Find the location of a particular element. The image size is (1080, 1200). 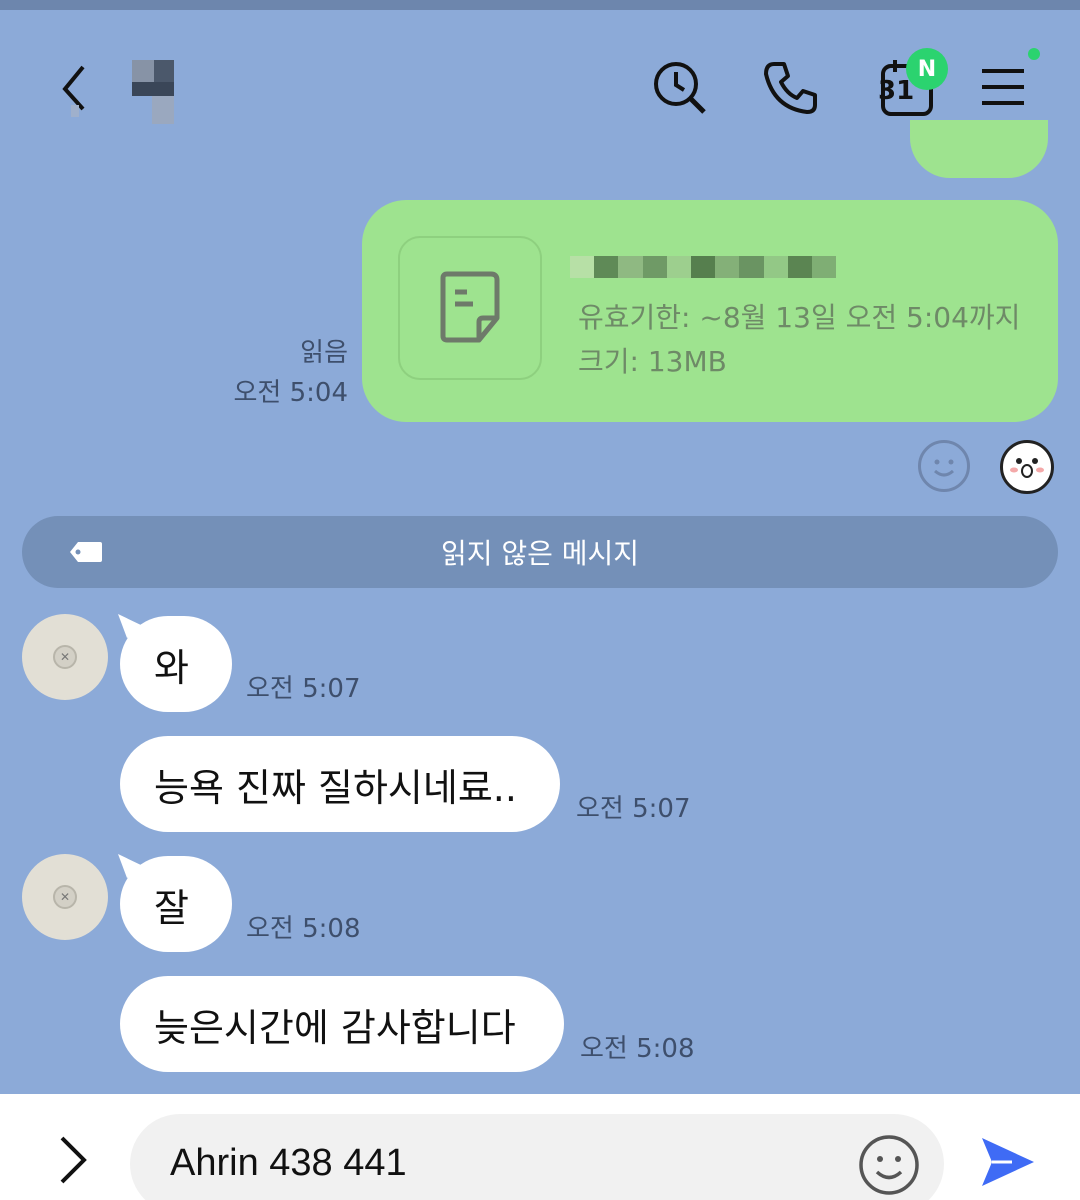

call-button is located at coordinates (790, 88).